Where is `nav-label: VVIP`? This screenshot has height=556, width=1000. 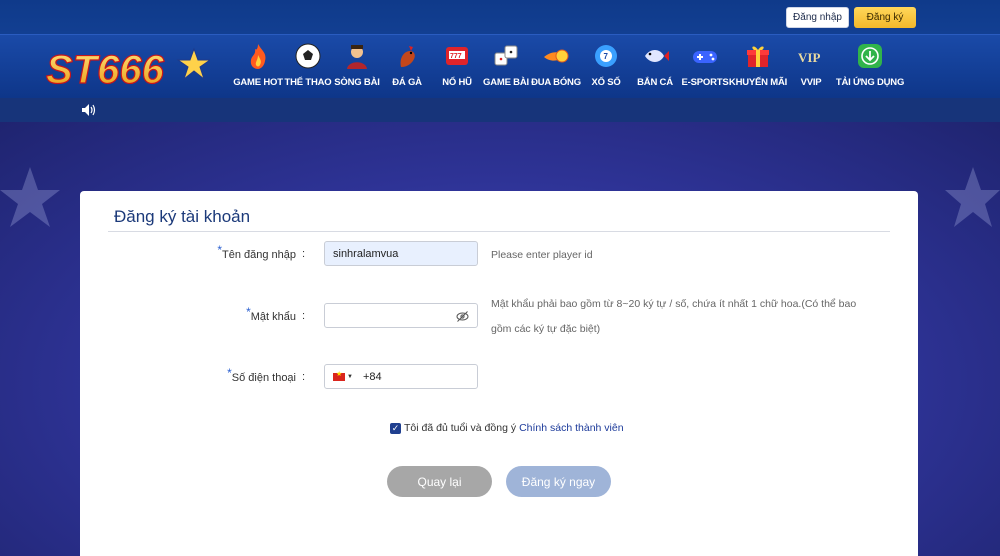 nav-label: VVIP is located at coordinates (811, 82).